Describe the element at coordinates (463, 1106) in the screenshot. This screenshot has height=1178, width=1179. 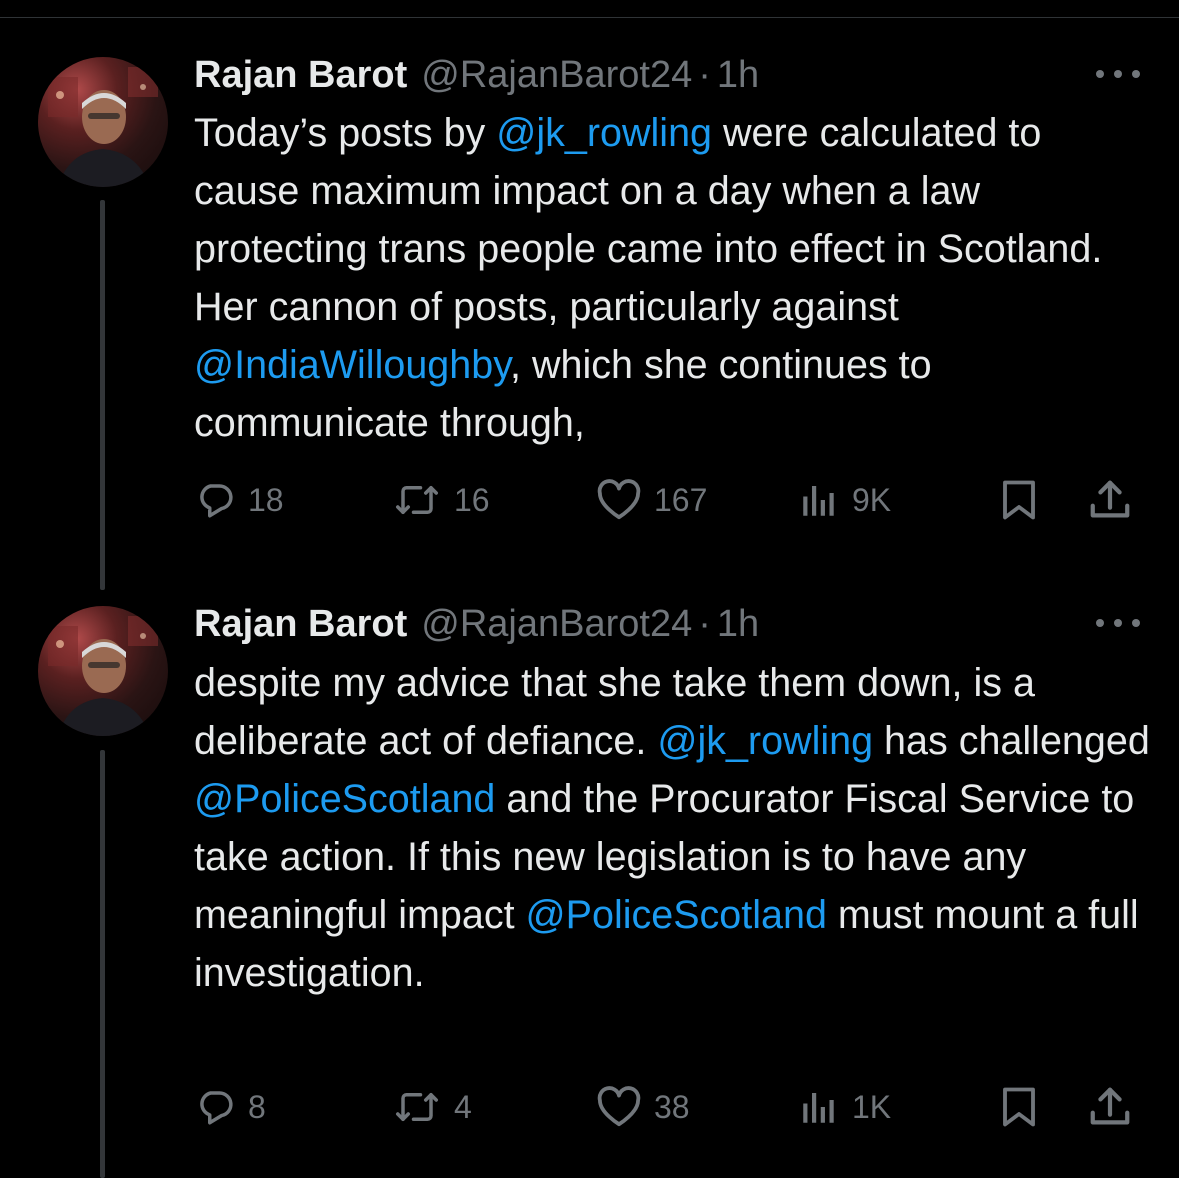
I see `repost-count: 4` at that location.